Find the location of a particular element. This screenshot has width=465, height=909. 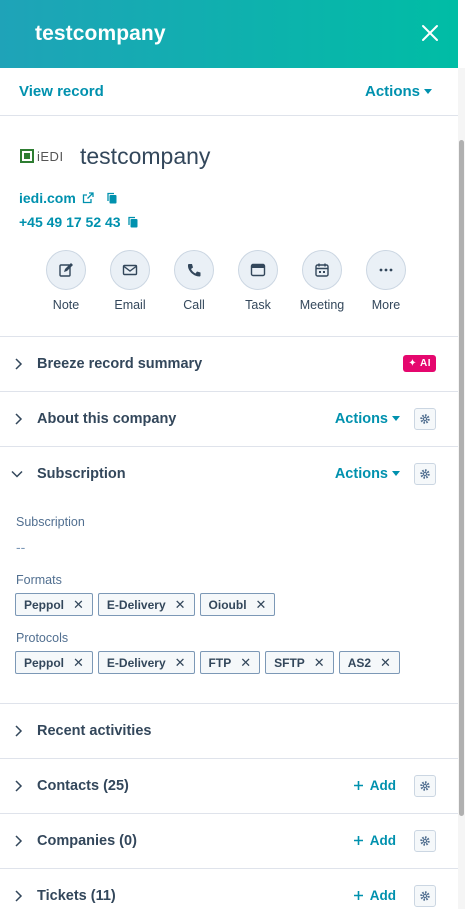

phone-link: +45 49 17 52 43 is located at coordinates (70, 222).